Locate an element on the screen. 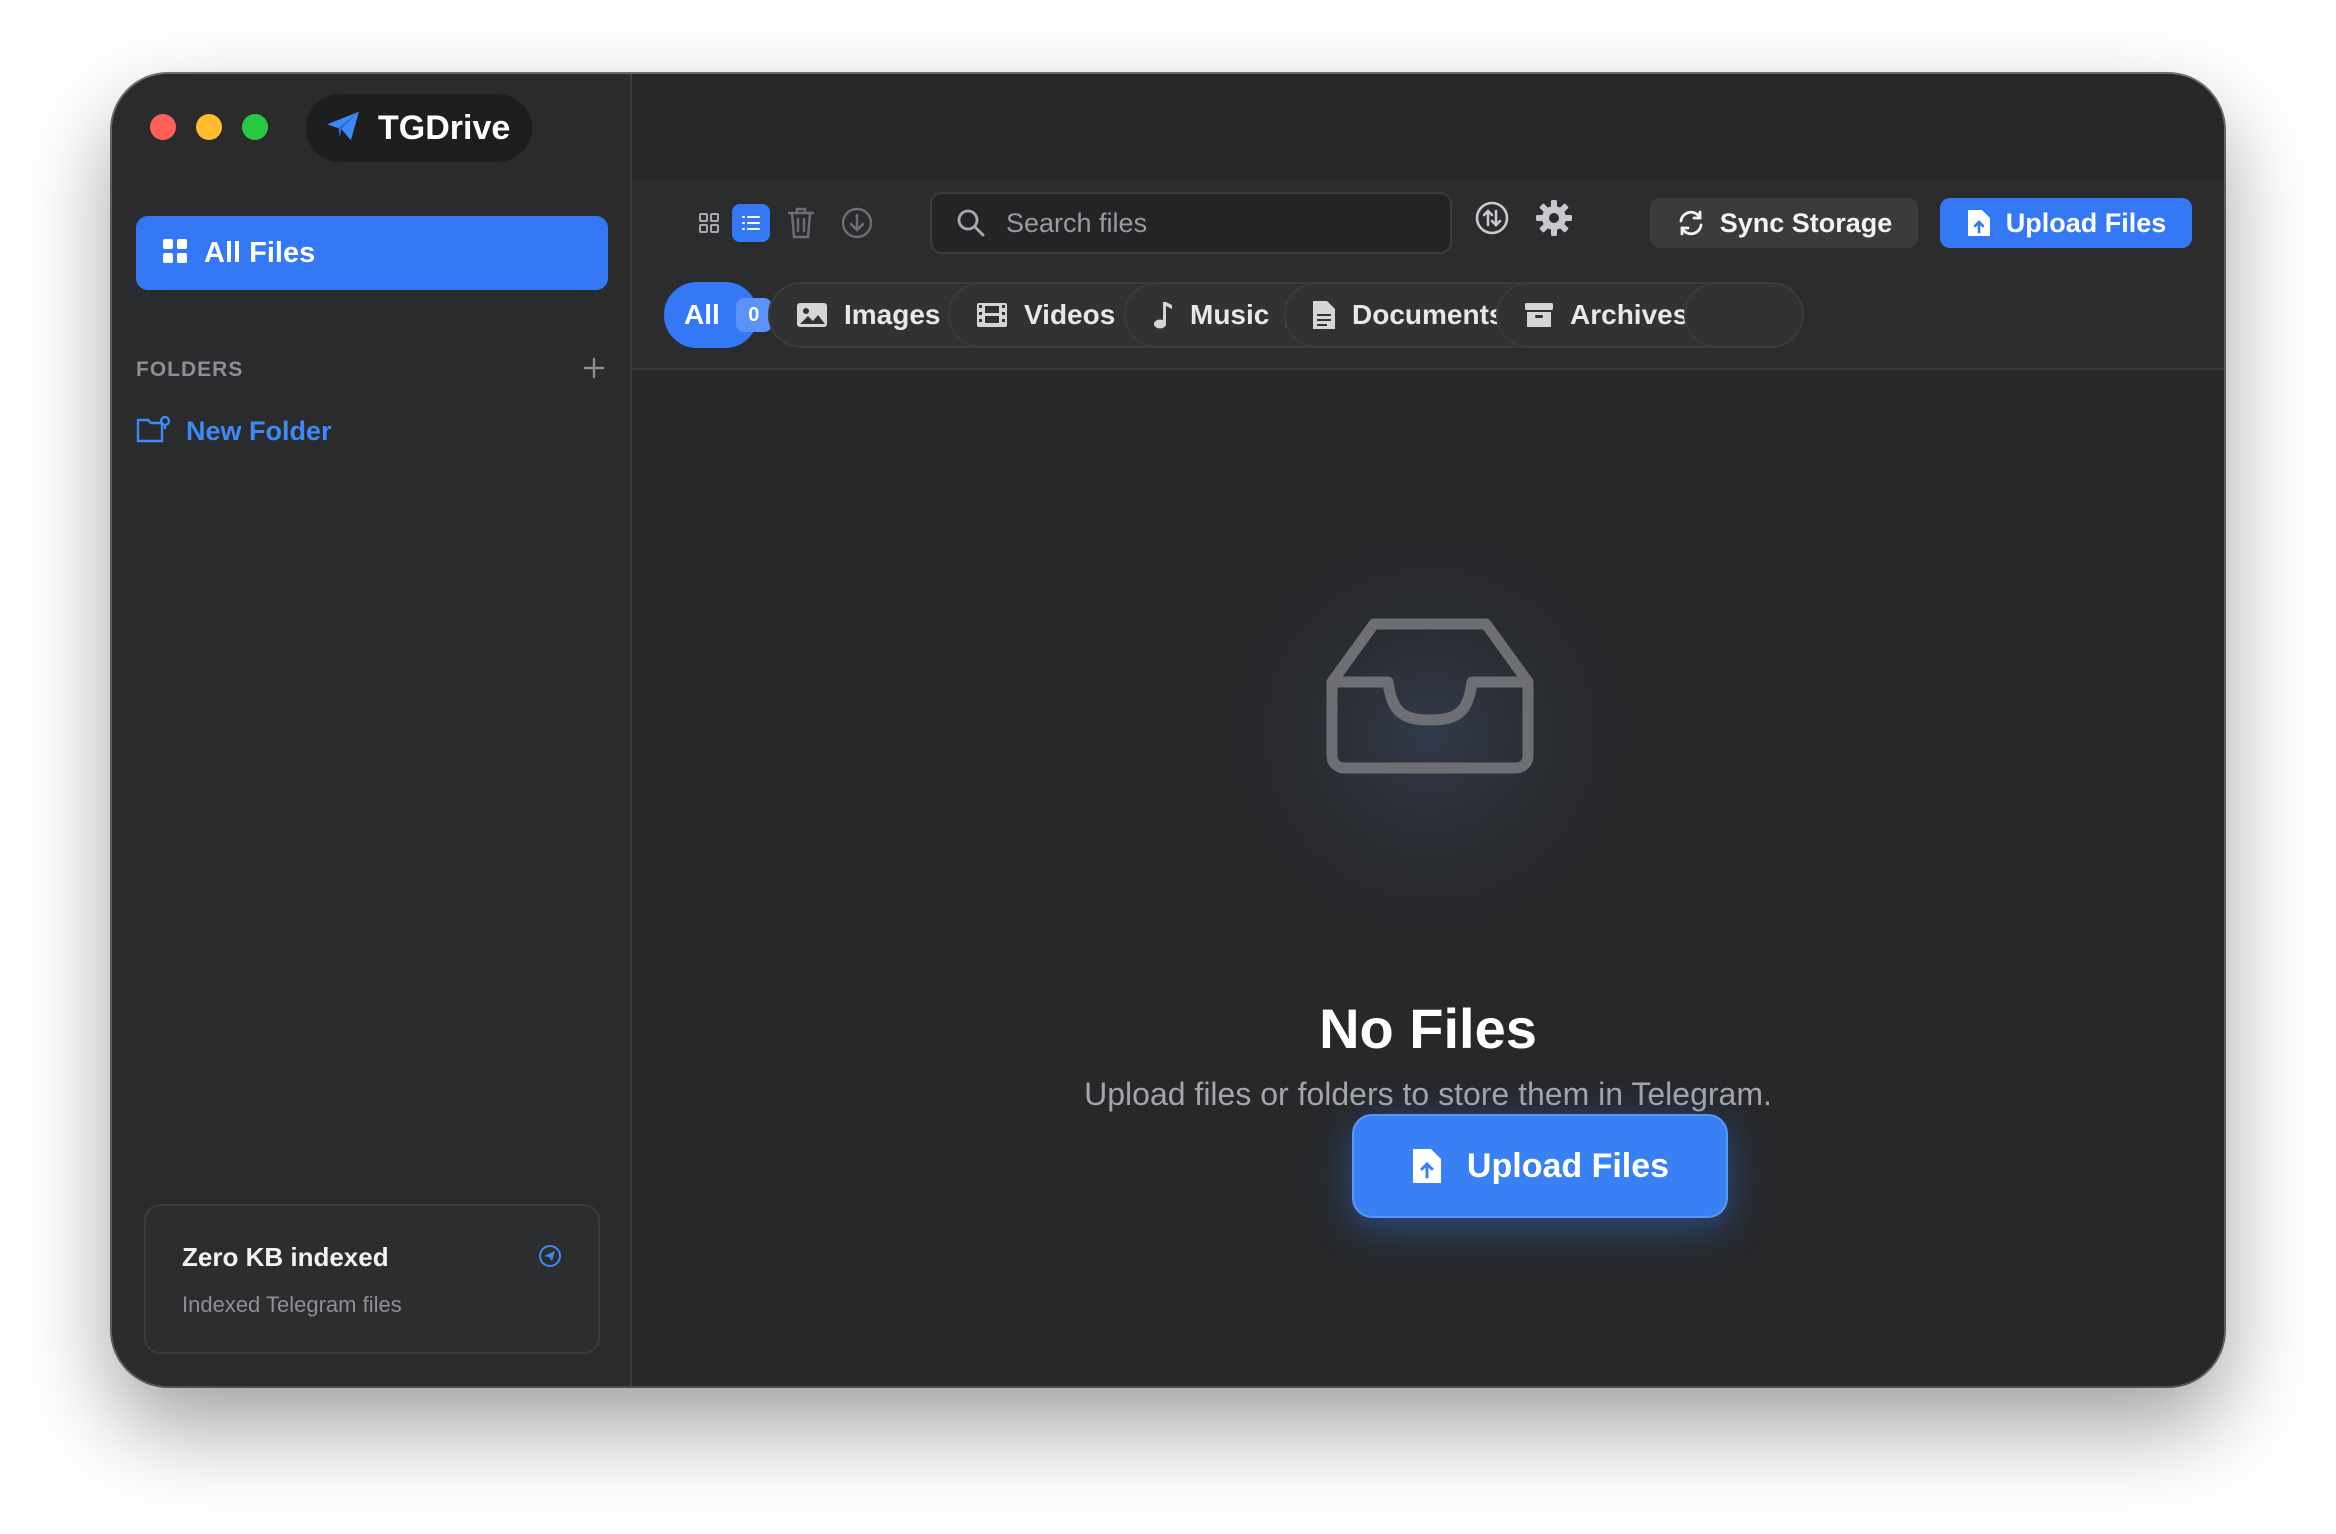 This screenshot has width=2336, height=1534. filter-chip-count: 0 is located at coordinates (753, 315).